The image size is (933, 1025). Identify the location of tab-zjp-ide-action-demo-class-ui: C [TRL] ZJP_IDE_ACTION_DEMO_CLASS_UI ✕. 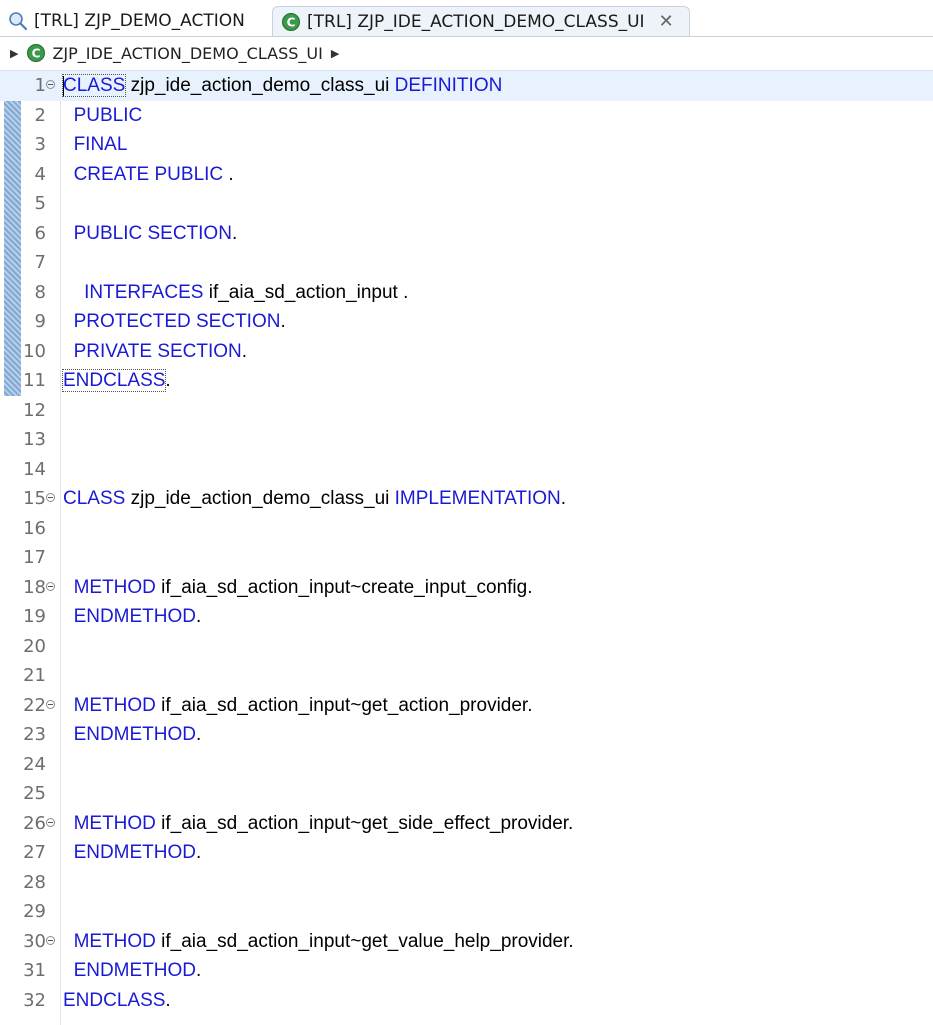
(481, 21).